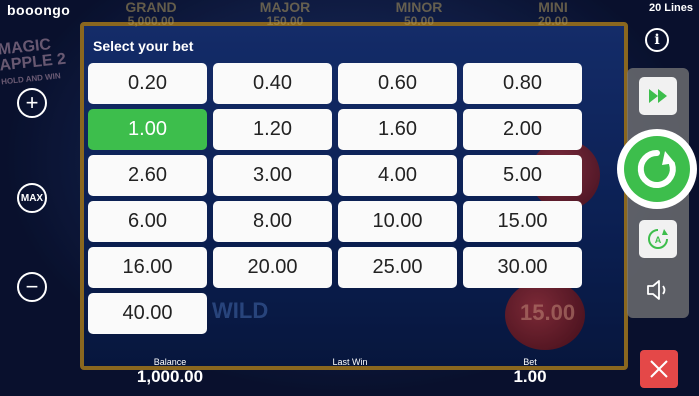 This screenshot has height=396, width=699. I want to click on last-win-label: Last Win, so click(350, 362).